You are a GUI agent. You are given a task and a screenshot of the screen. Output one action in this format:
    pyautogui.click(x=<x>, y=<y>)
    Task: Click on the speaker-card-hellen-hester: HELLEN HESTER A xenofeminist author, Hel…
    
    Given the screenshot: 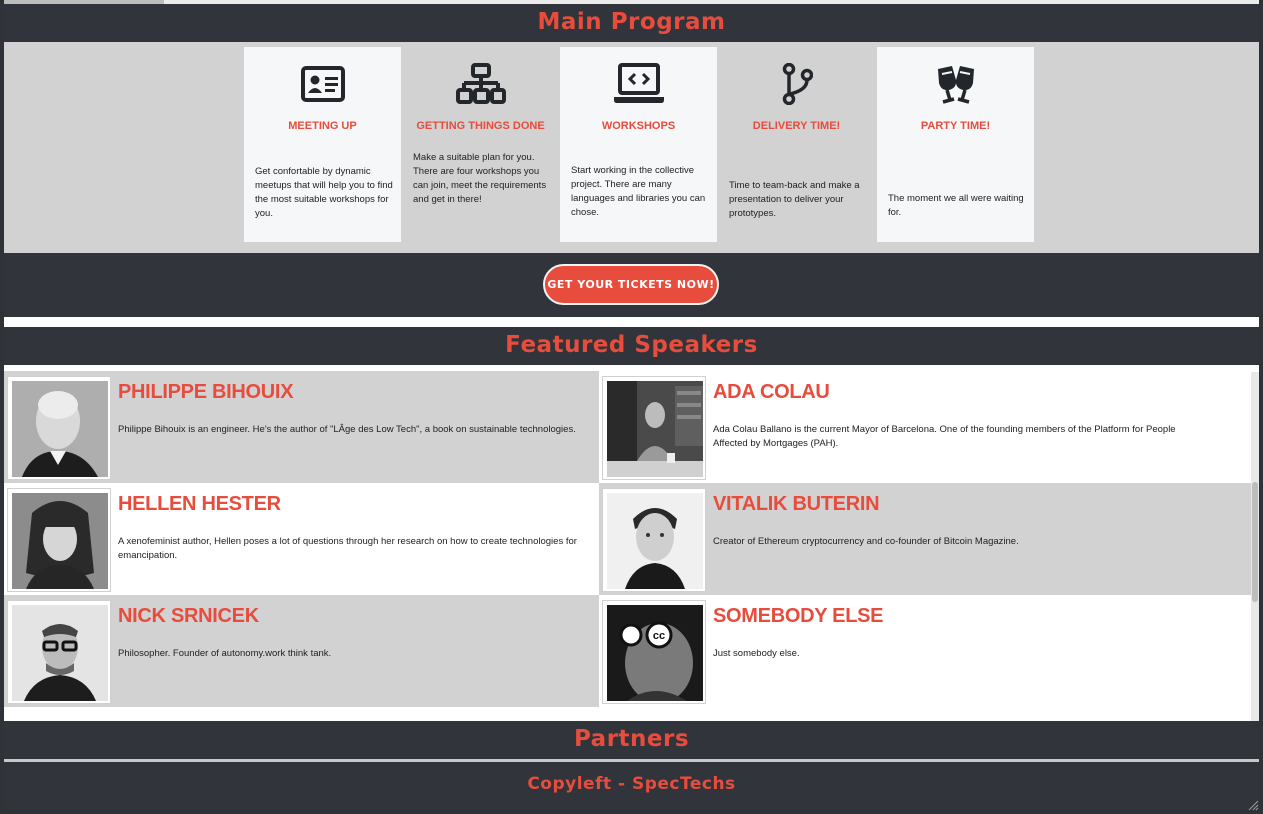 What is the action you would take?
    pyautogui.click(x=301, y=539)
    